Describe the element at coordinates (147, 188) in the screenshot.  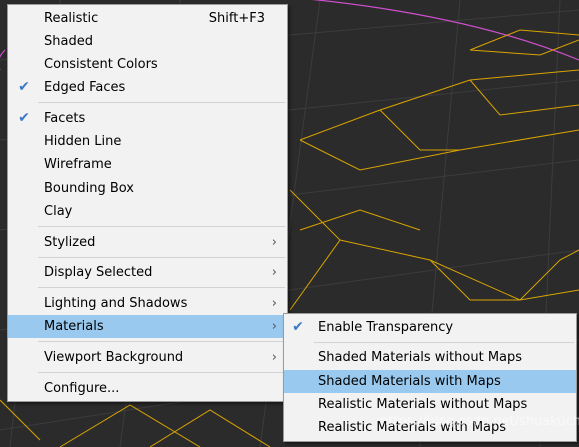
I see `menu-item-bounding-box: Bounding Box` at that location.